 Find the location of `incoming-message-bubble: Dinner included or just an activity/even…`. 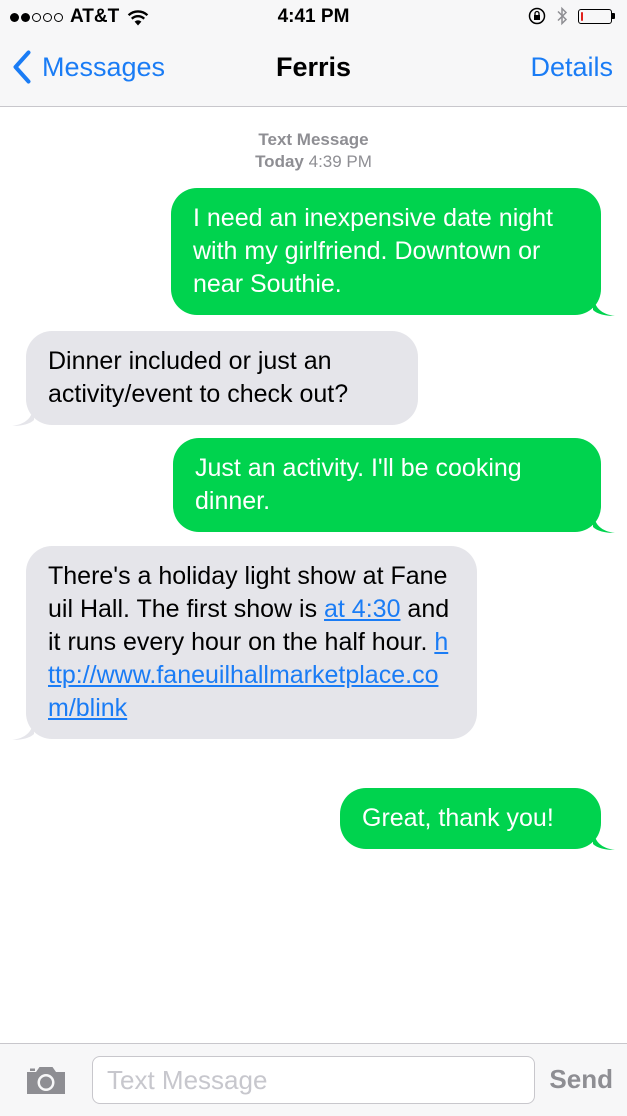

incoming-message-bubble: Dinner included or just an activity/even… is located at coordinates (215, 378).